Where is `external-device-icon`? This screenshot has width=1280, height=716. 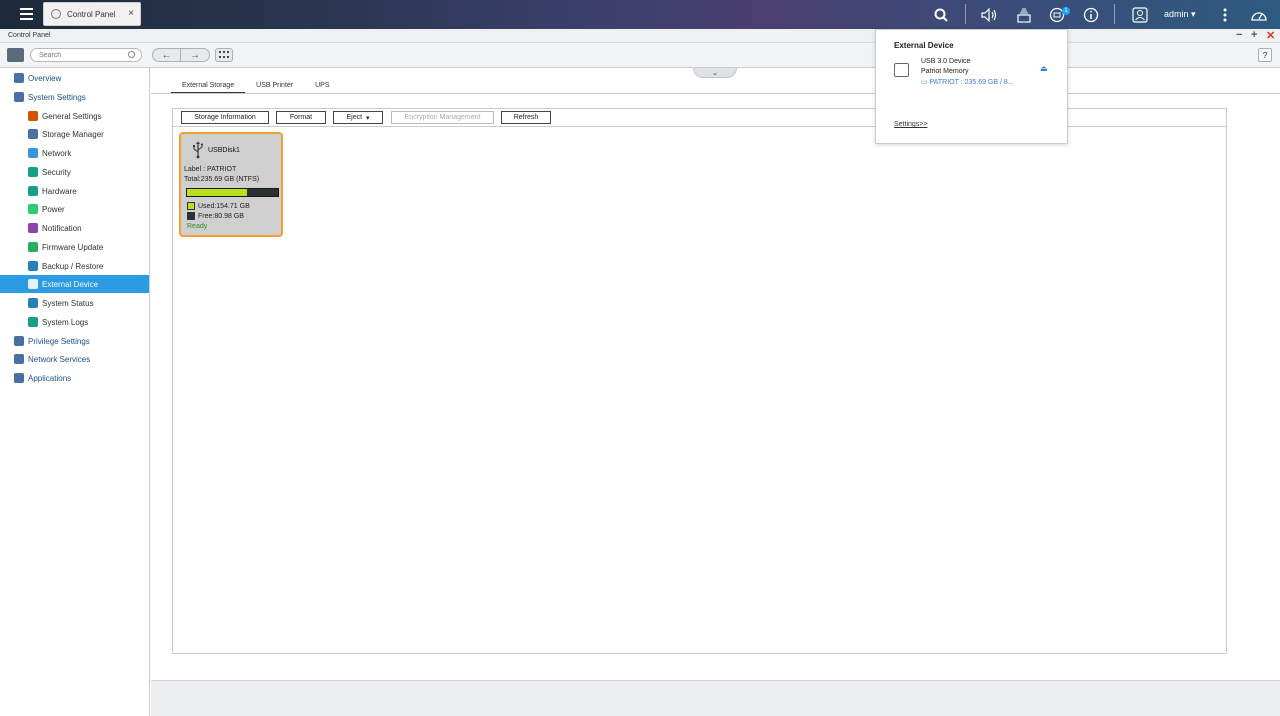 external-device-icon is located at coordinates (33, 284).